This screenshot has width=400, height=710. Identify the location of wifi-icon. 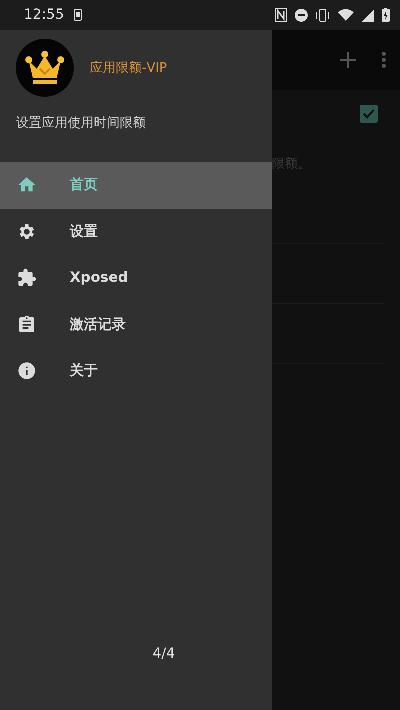
(346, 15).